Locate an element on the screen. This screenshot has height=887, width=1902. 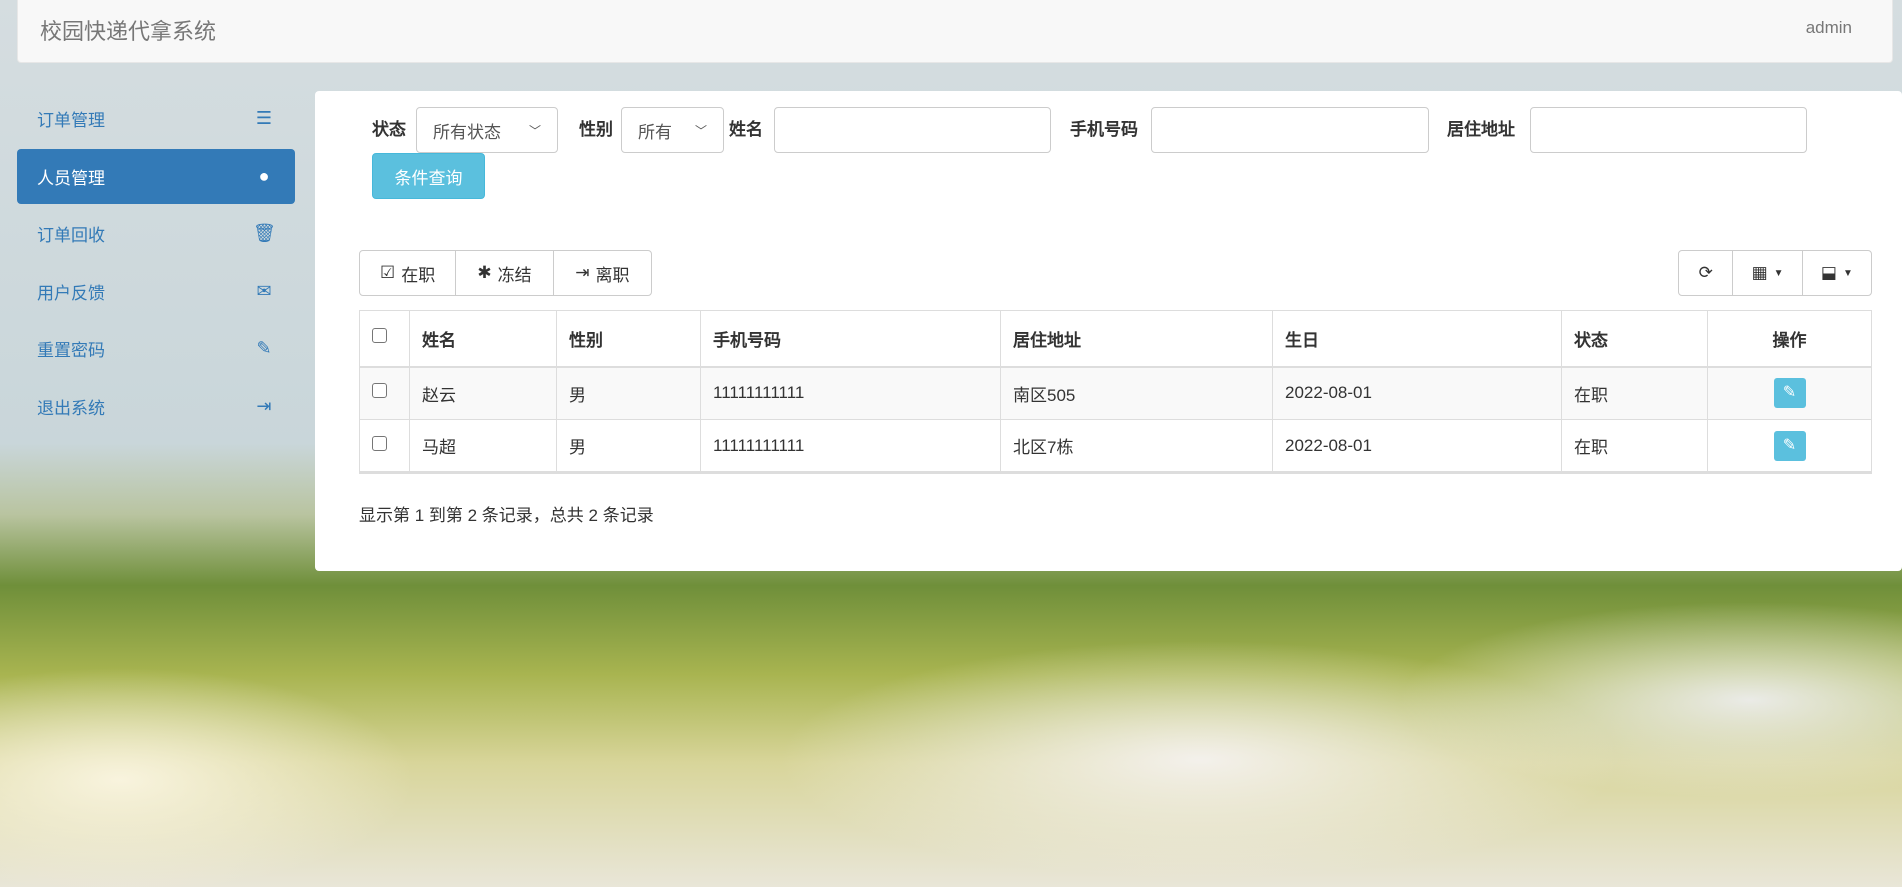
navbar: 校园快递代拿系统 admin is located at coordinates (955, 31).